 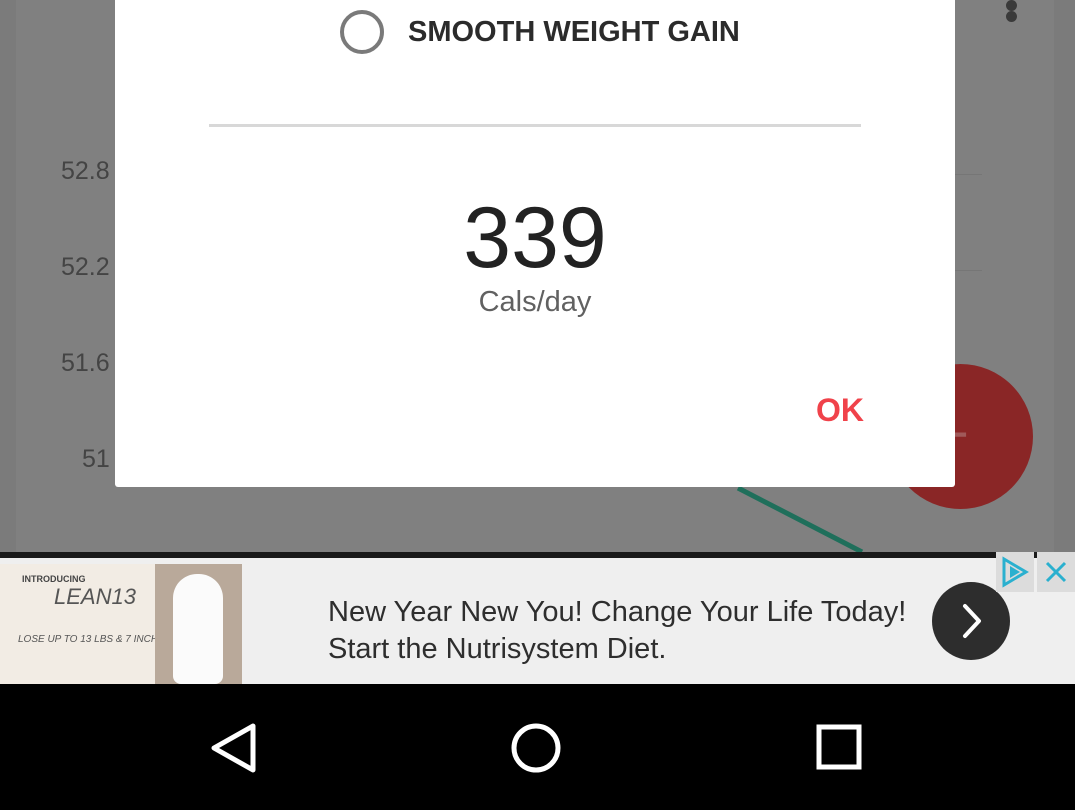 What do you see at coordinates (574, 32) in the screenshot?
I see `smooth-weight-gain-label: SMOOTH WEIGHT GAIN` at bounding box center [574, 32].